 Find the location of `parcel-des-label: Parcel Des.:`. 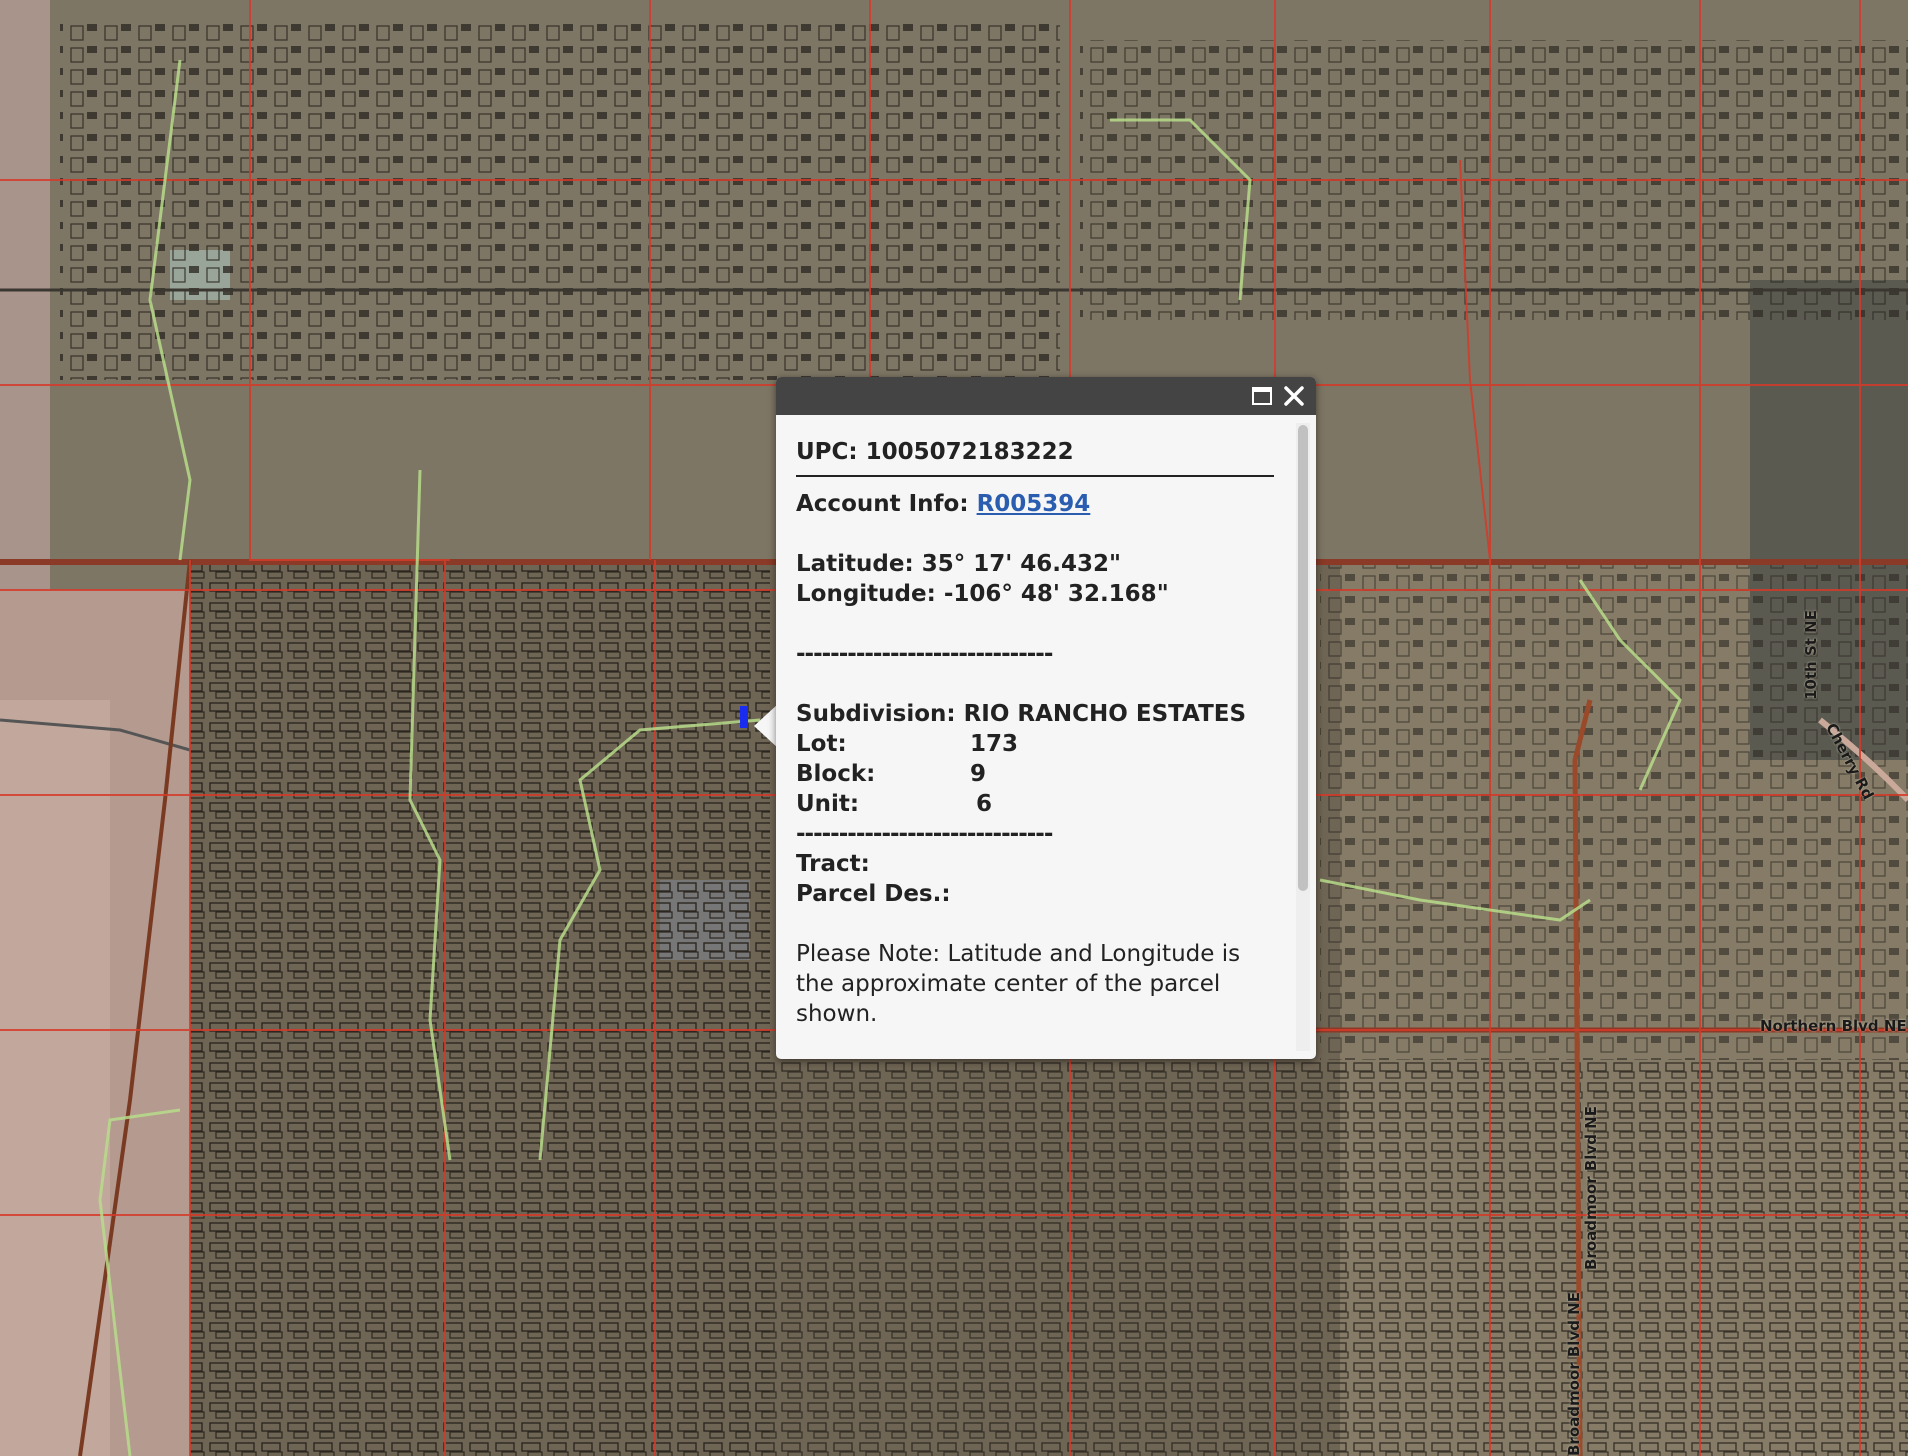

parcel-des-label: Parcel Des.: is located at coordinates (873, 894).